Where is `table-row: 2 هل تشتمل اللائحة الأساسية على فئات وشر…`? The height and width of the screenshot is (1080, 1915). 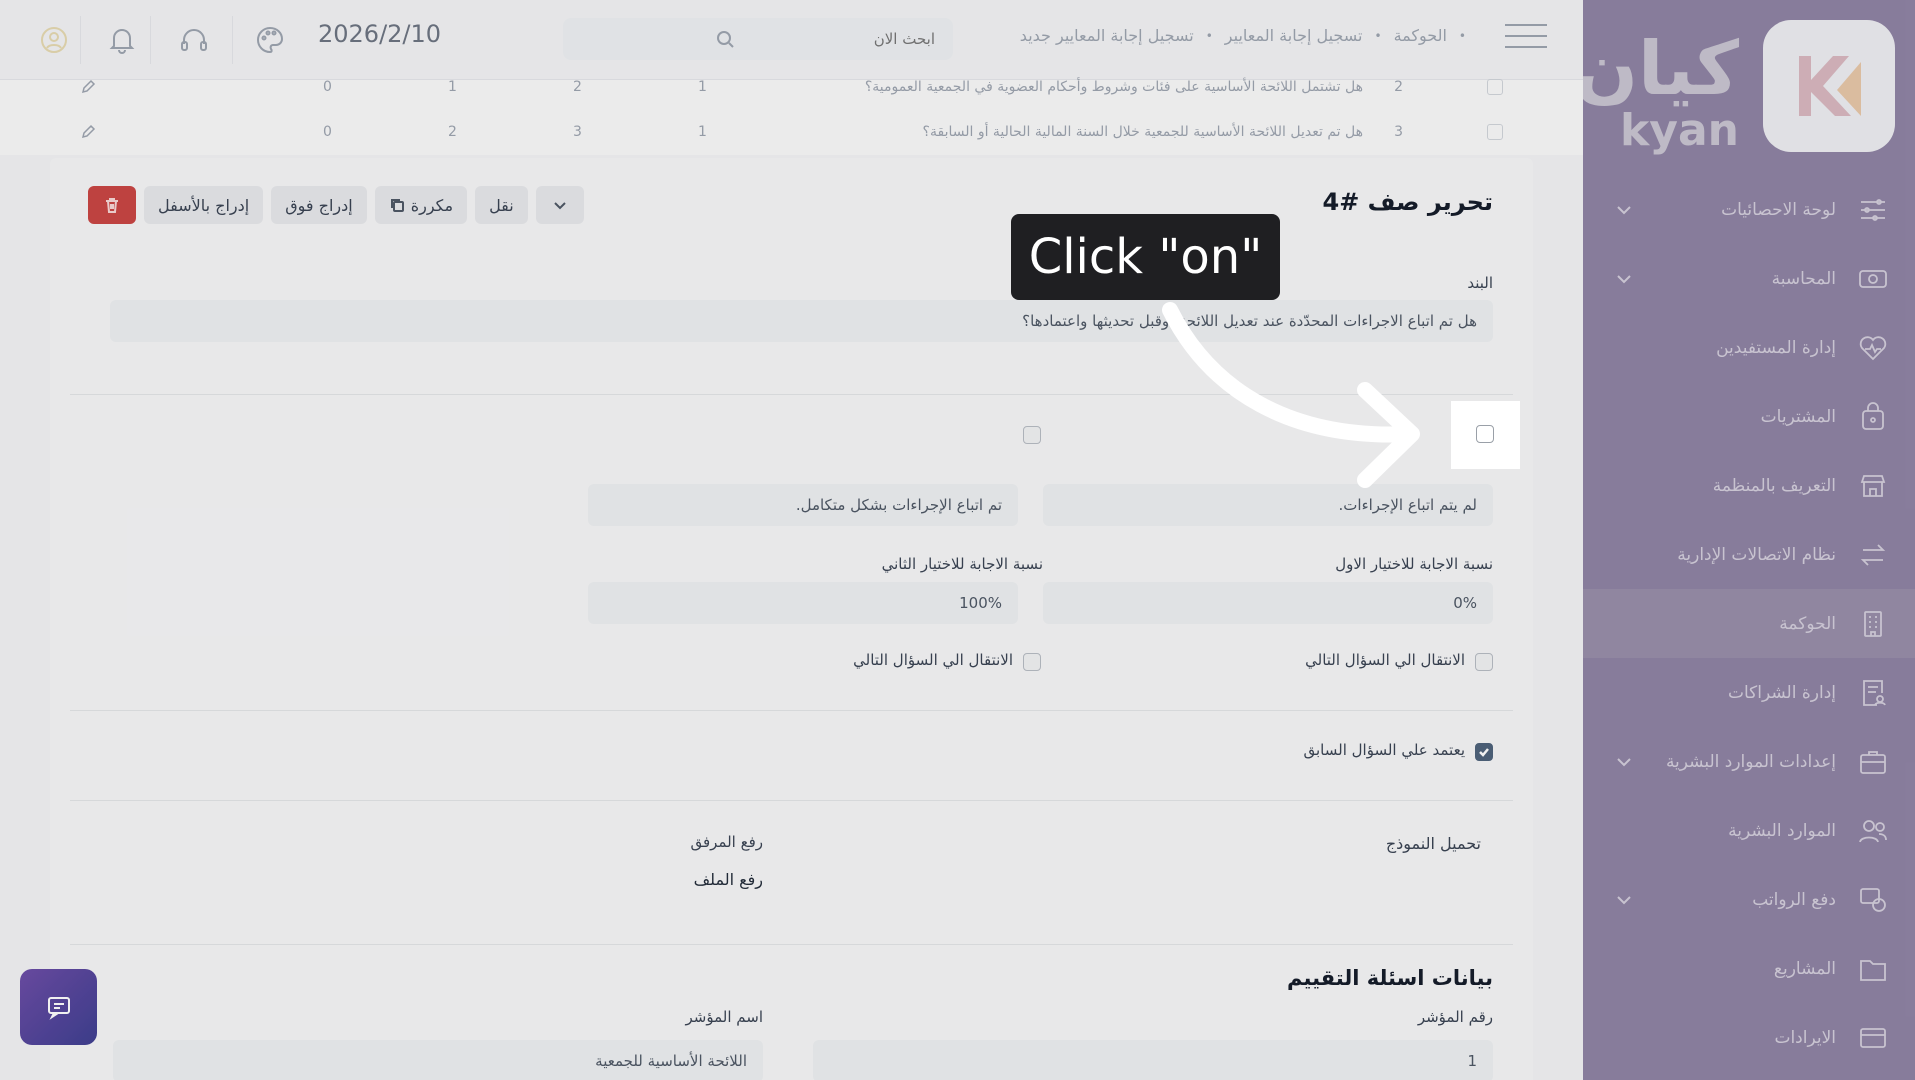
table-row: 2 هل تشتمل اللائحة الأساسية على فئات وشر… is located at coordinates (791, 87).